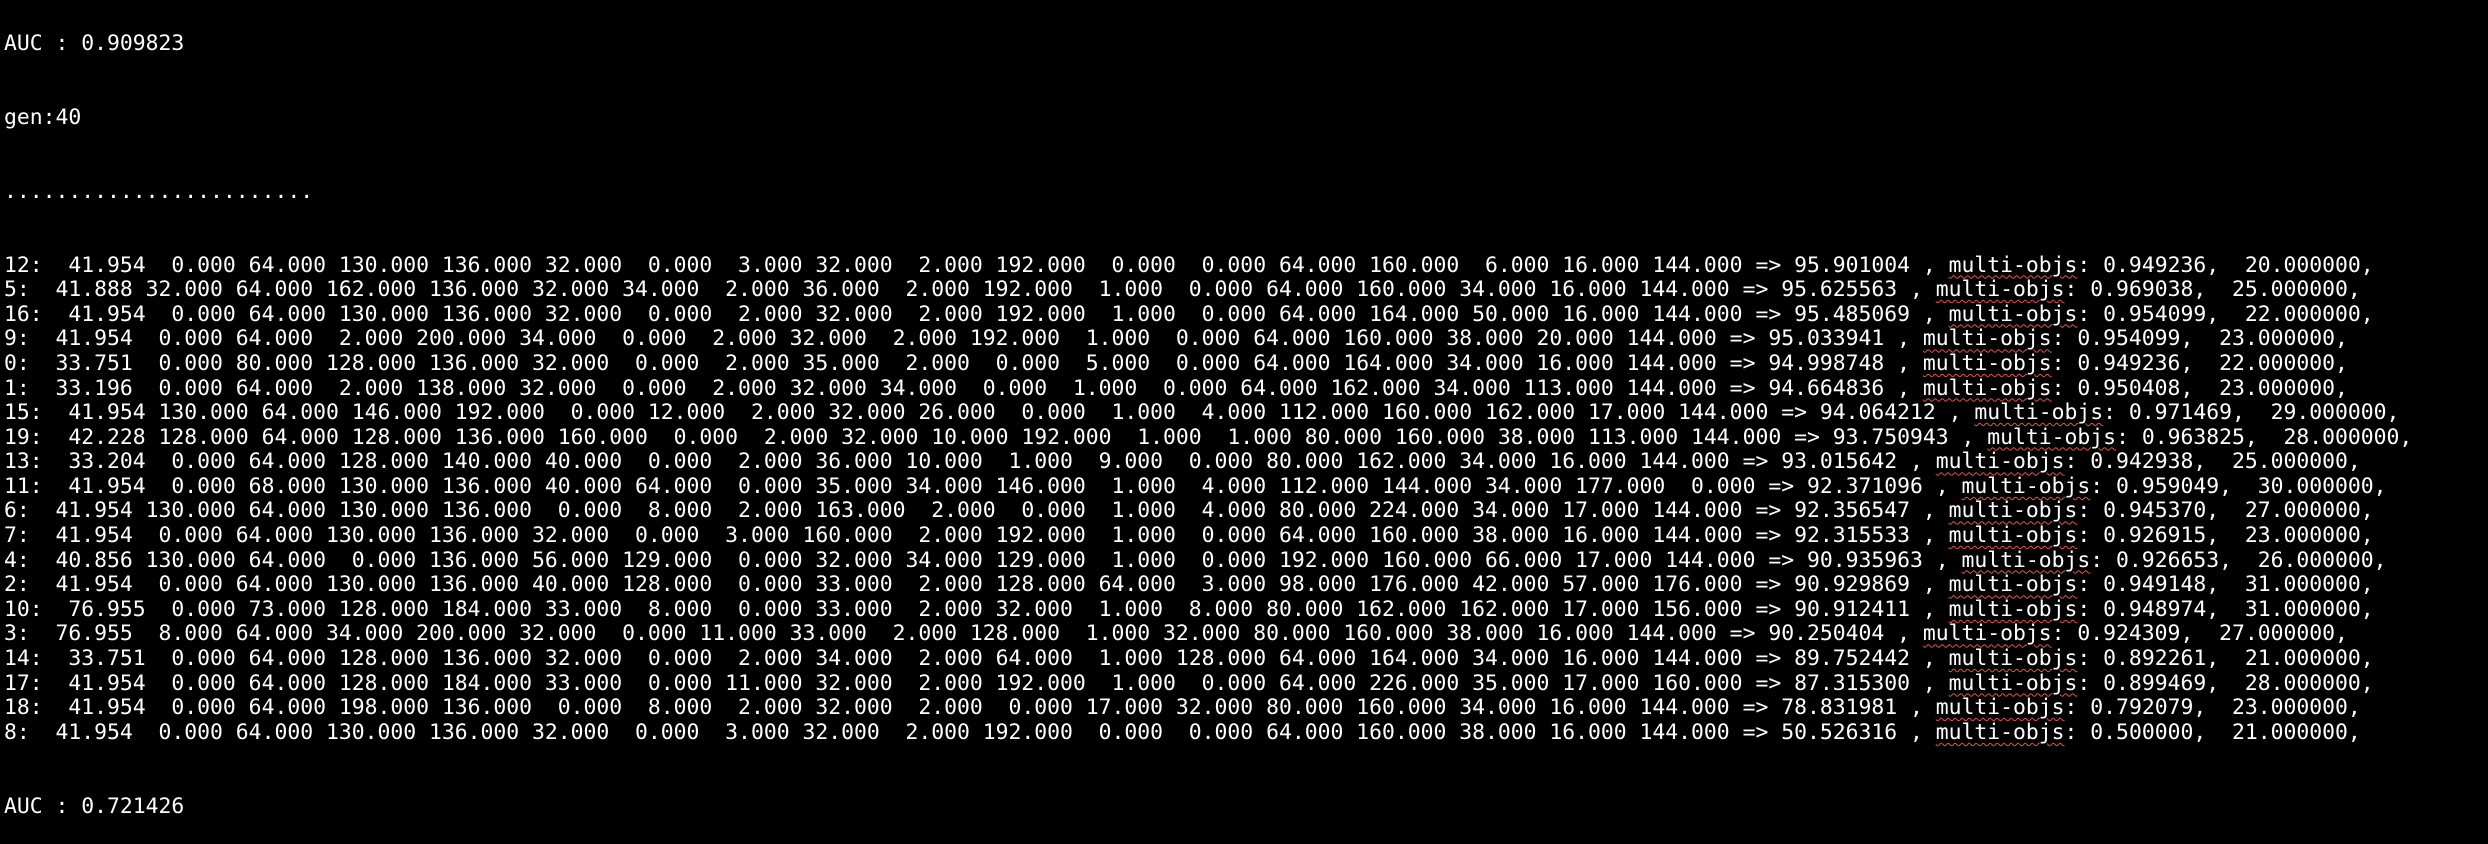  Describe the element at coordinates (2251, 413) in the screenshot. I see `multi-objs-values: : 0.971469, 29.000000,` at that location.